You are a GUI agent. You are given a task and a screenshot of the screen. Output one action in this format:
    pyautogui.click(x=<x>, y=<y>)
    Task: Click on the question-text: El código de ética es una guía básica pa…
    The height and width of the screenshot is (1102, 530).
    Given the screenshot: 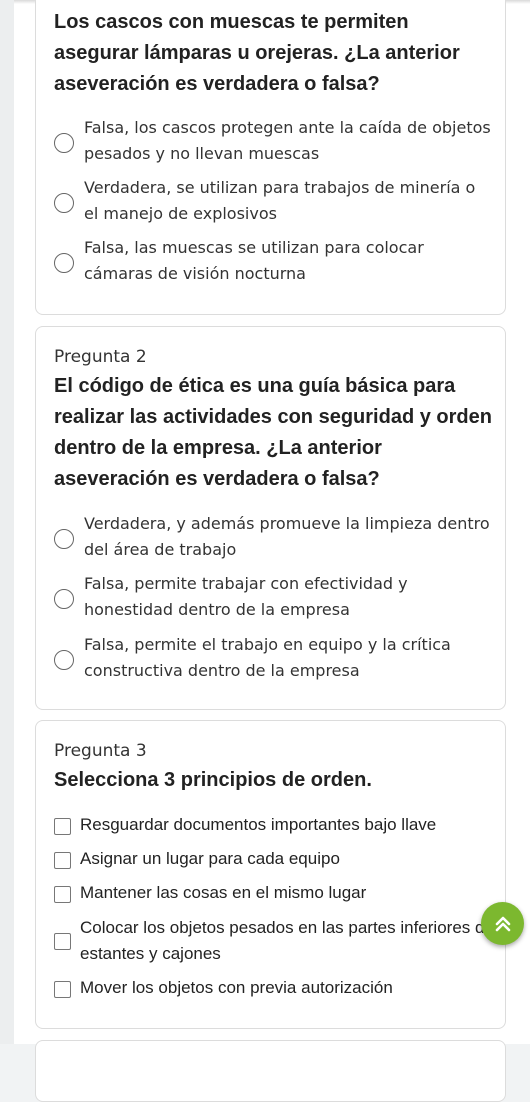 What is the action you would take?
    pyautogui.click(x=273, y=432)
    